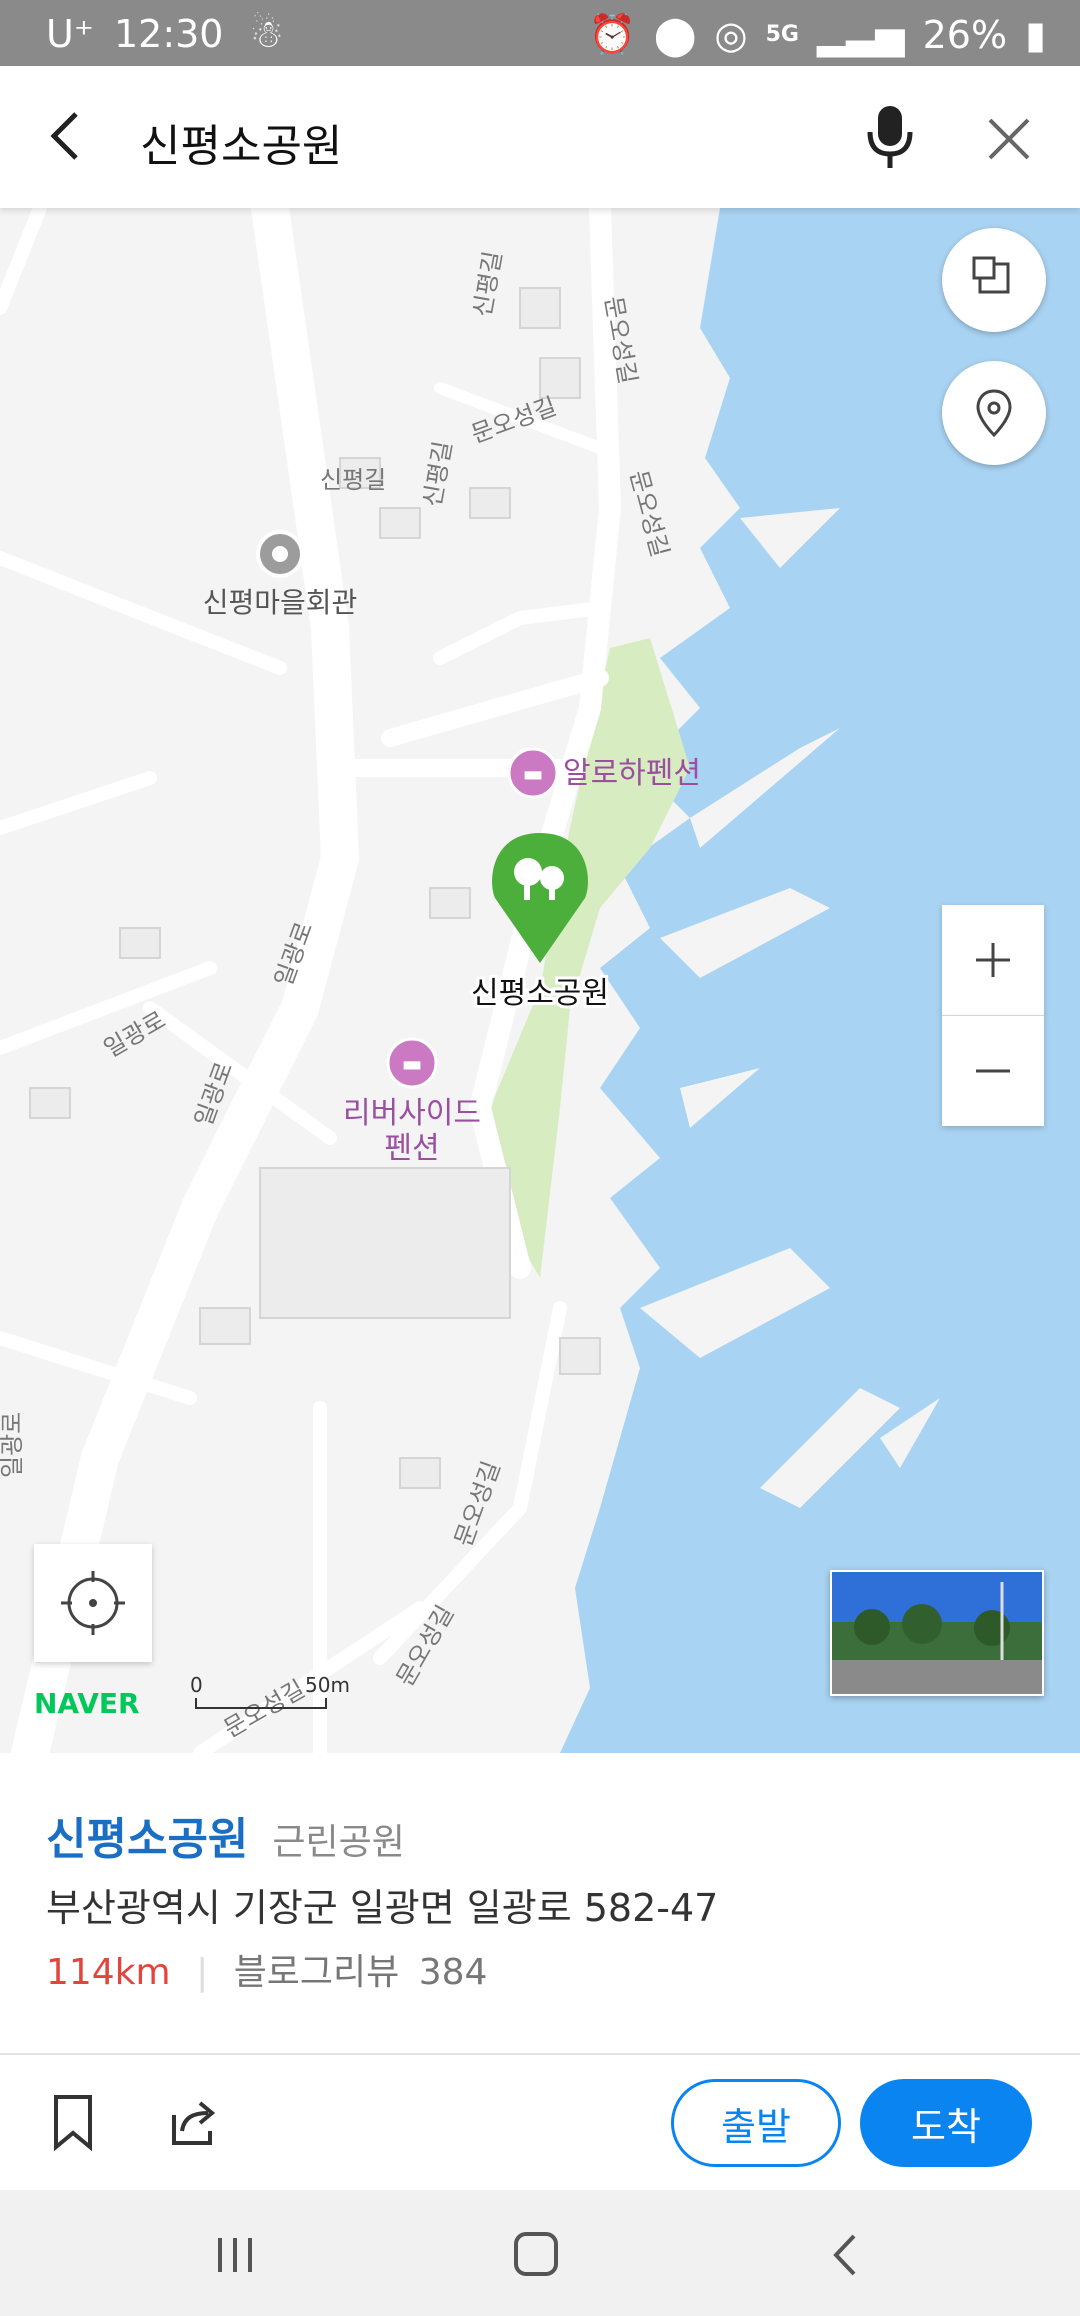 The height and width of the screenshot is (2316, 1080). Describe the element at coordinates (73, 2123) in the screenshot. I see `bookmark-icon` at that location.